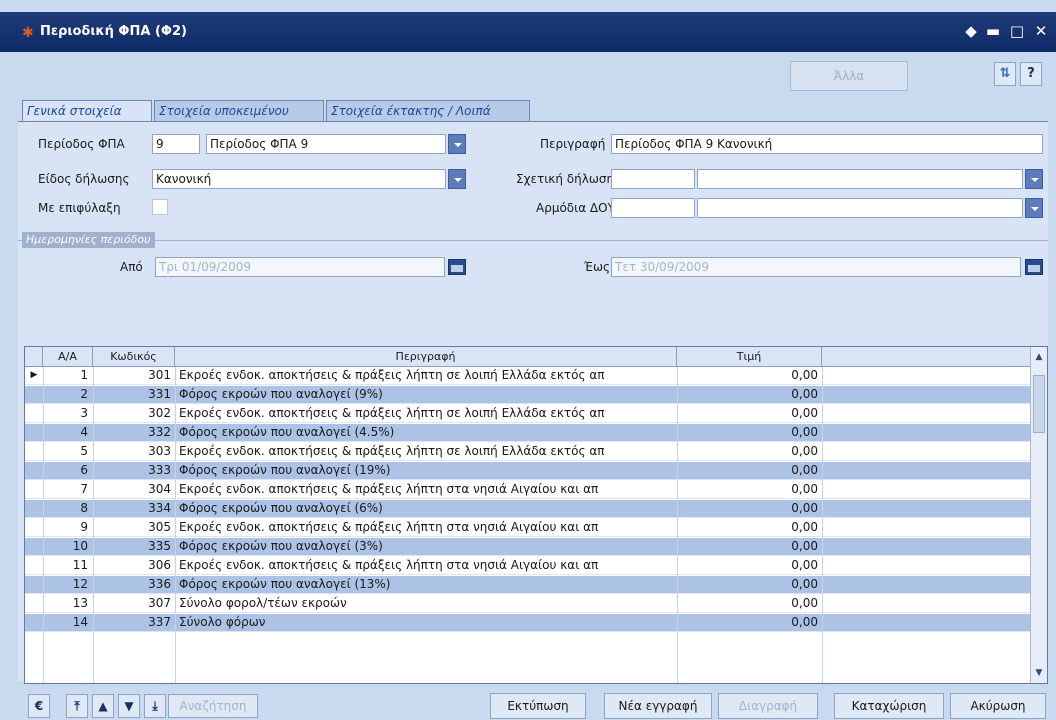 This screenshot has width=1056, height=720. What do you see at coordinates (134, 528) in the screenshot?
I see `cell-code: 305` at bounding box center [134, 528].